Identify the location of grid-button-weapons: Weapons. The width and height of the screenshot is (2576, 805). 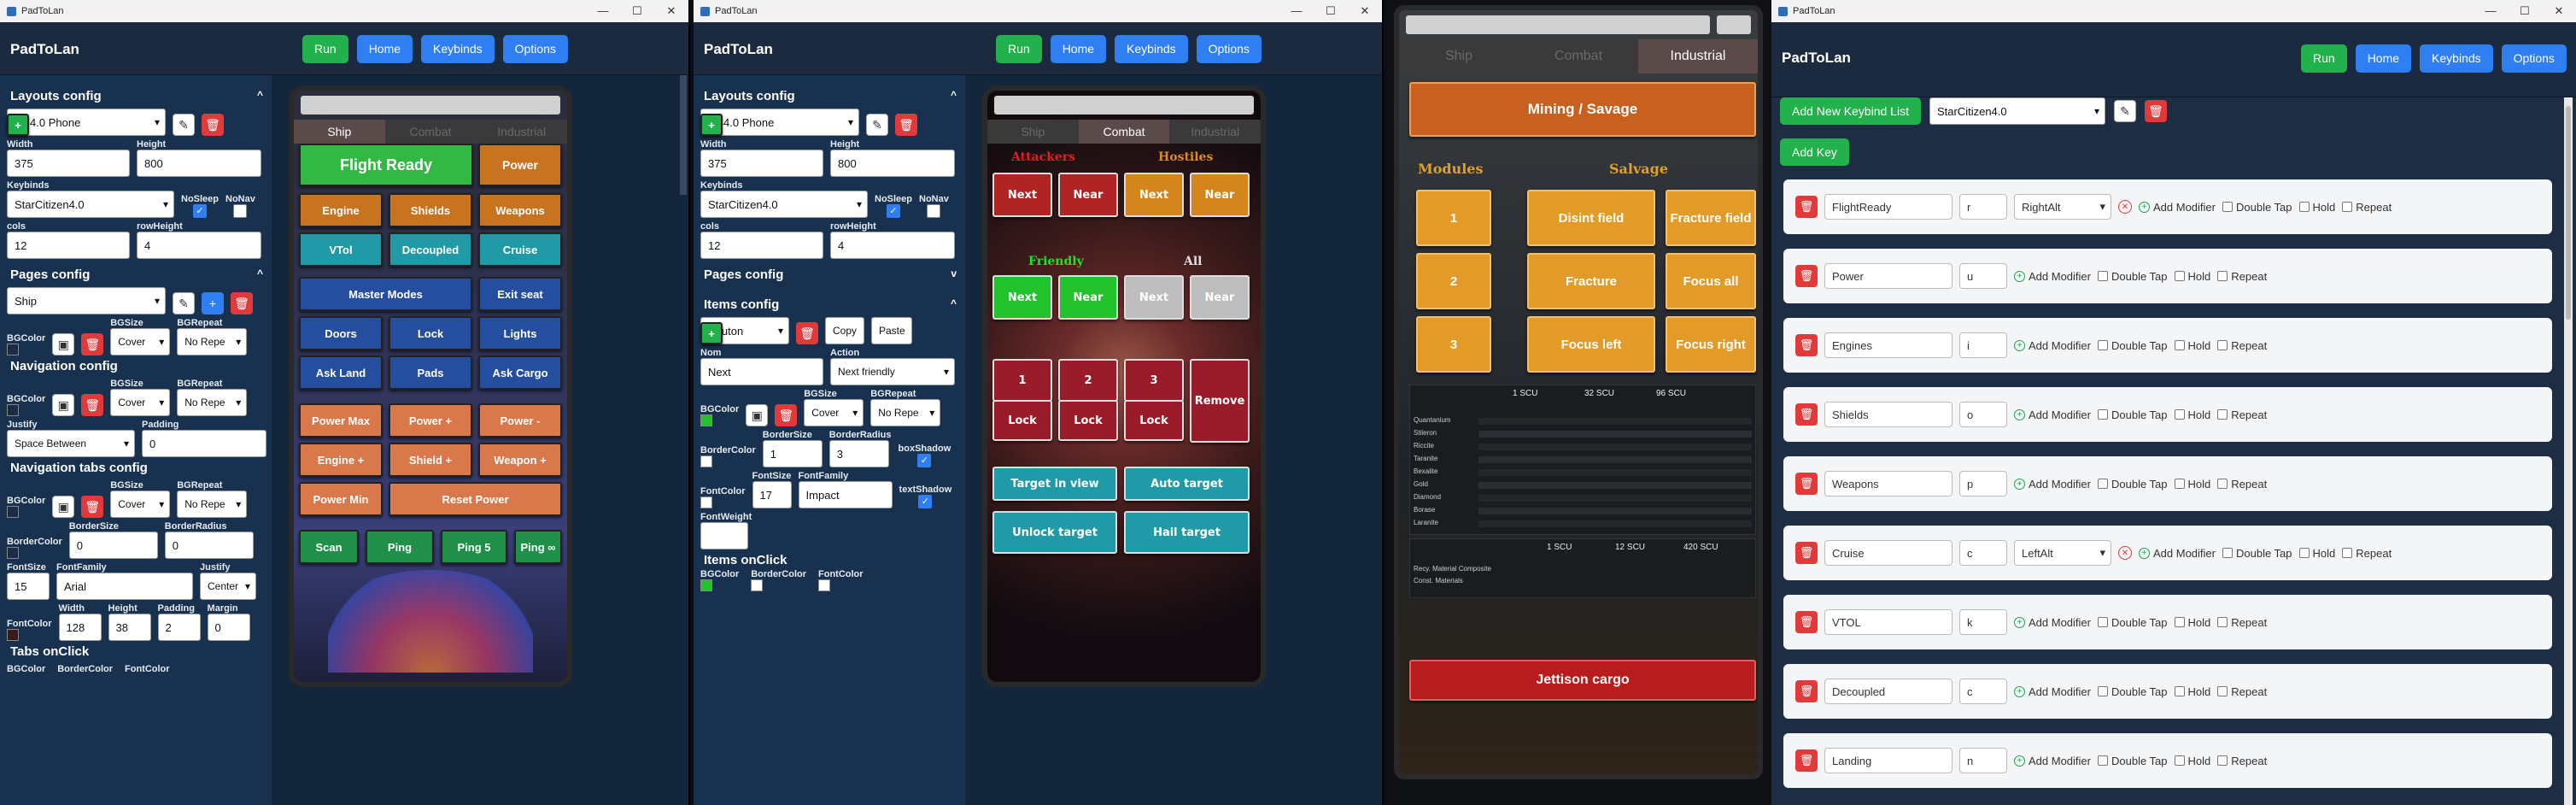
(520, 210).